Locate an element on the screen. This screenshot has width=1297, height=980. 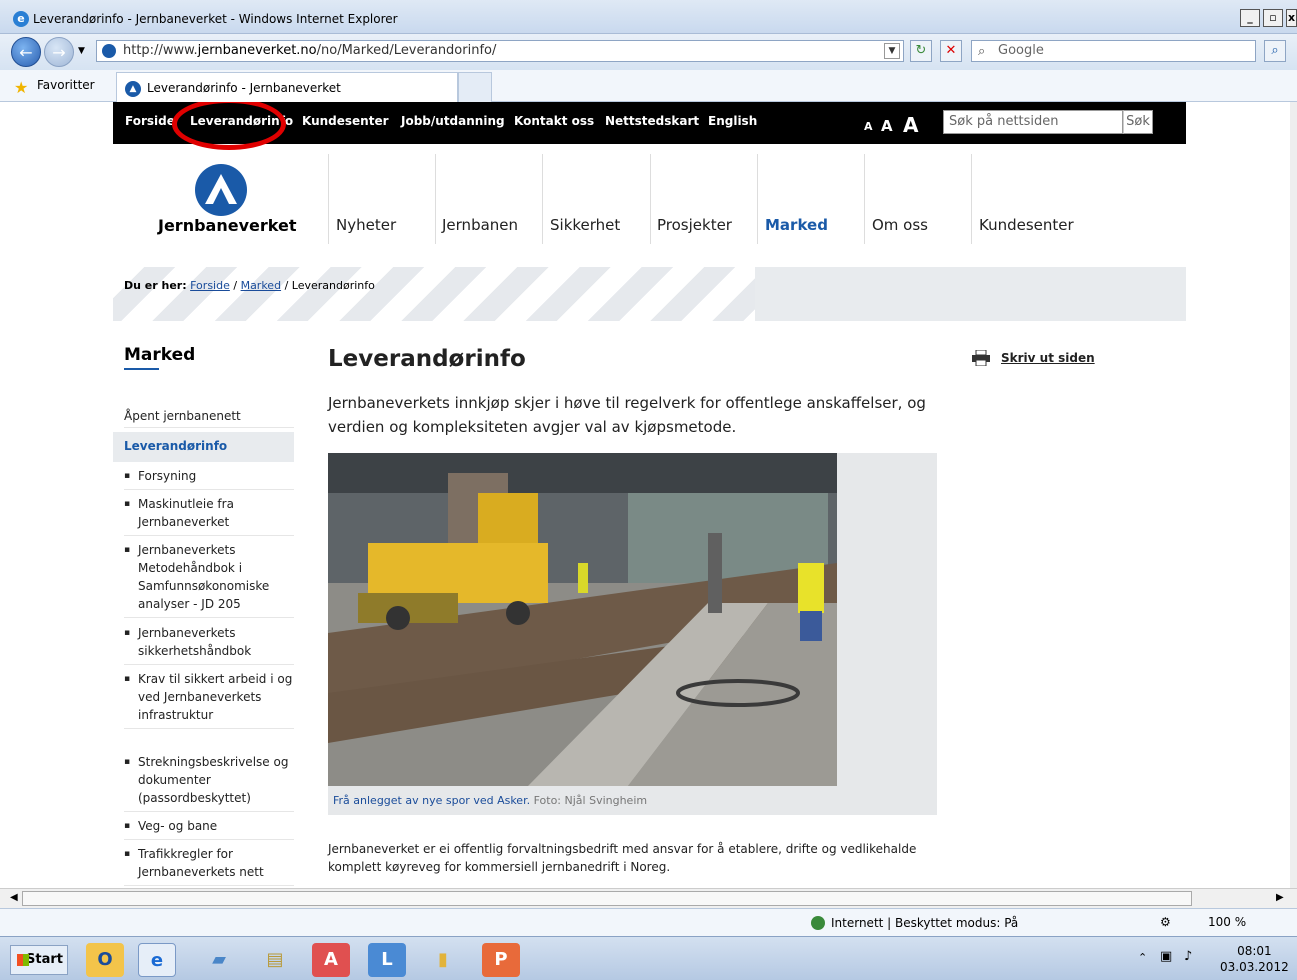
minimize-button: _ is located at coordinates (1250, 18).